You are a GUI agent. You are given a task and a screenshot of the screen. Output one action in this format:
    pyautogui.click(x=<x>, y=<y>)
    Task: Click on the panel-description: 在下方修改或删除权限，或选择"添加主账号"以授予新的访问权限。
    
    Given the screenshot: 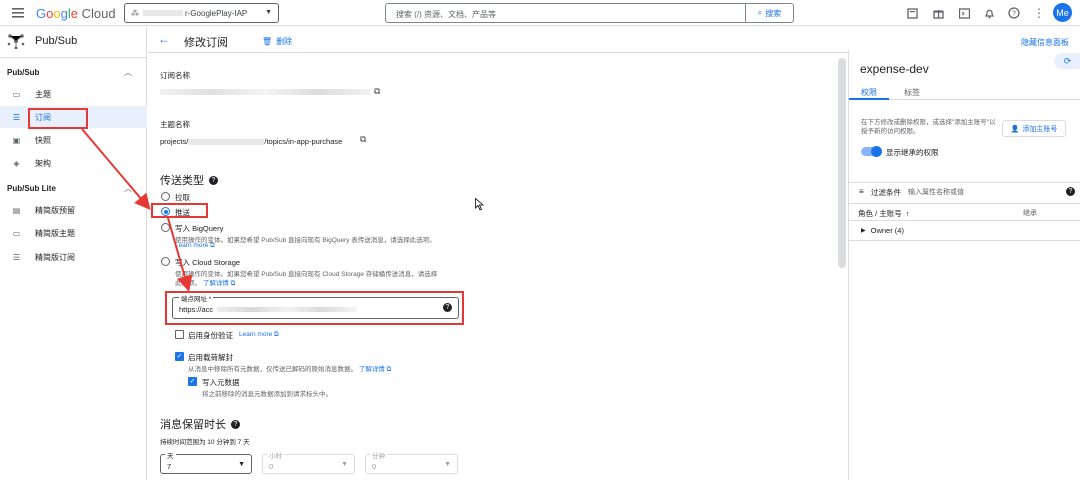 What is the action you would take?
    pyautogui.click(x=928, y=127)
    